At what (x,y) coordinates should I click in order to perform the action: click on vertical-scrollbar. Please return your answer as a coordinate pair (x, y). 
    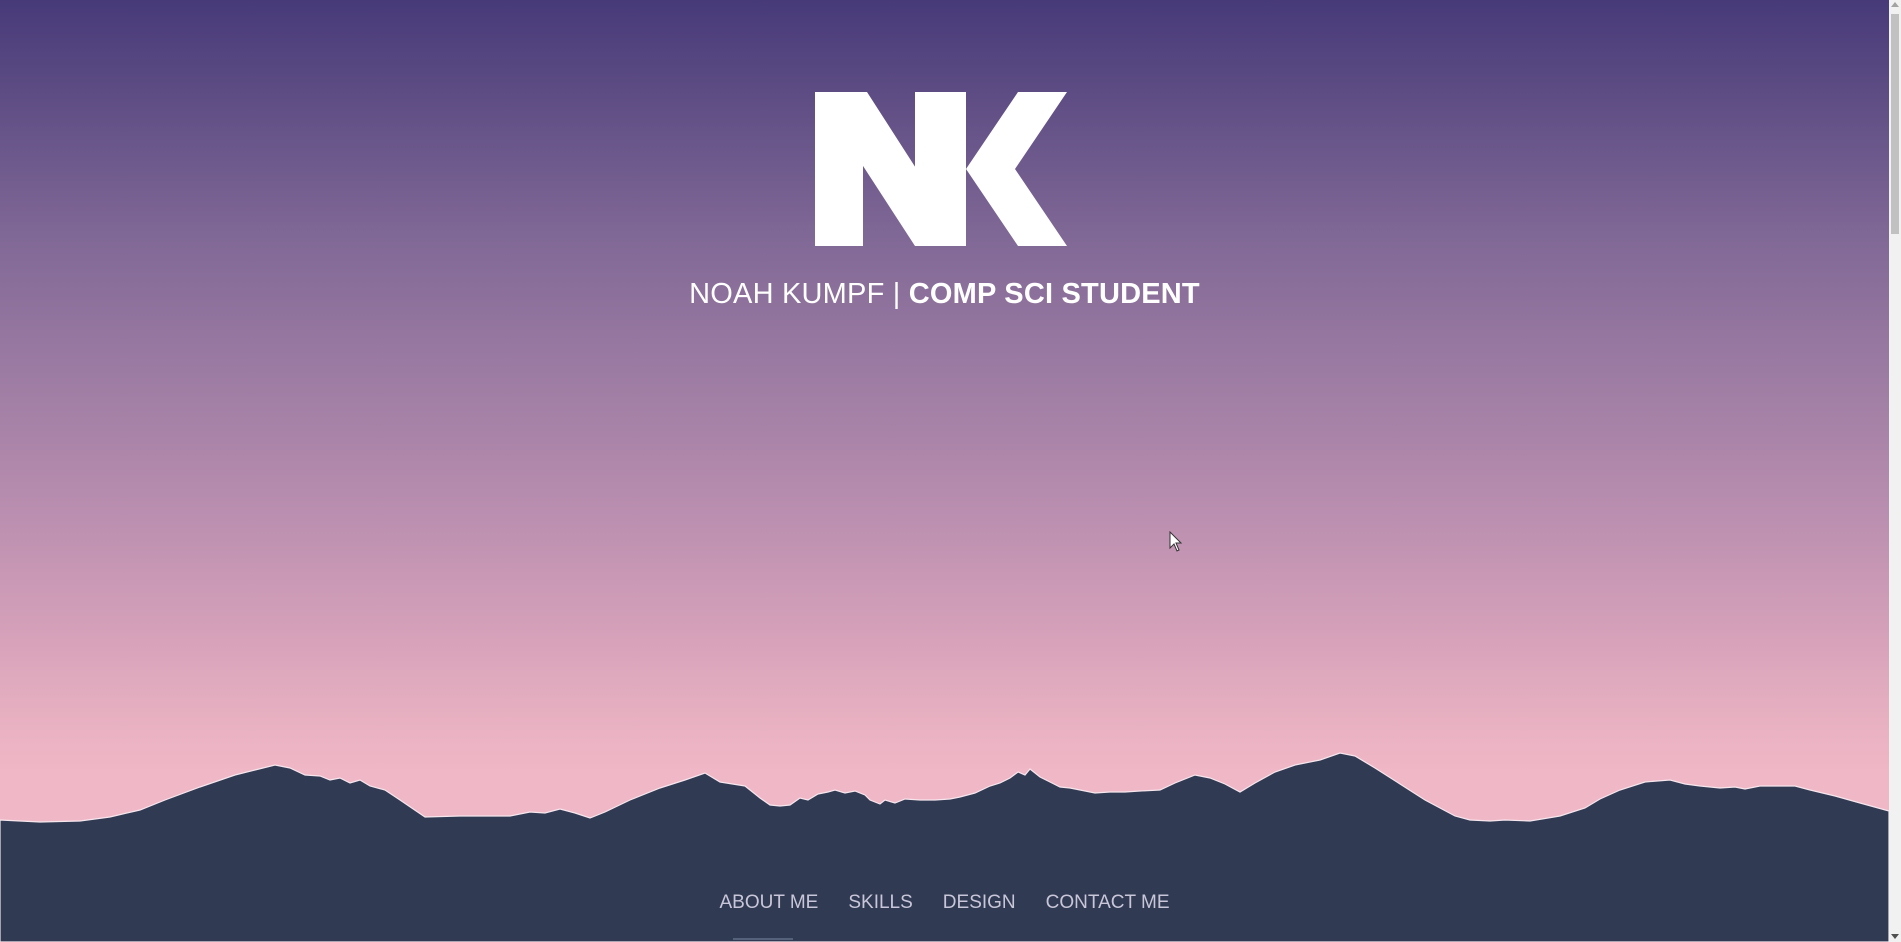
    Looking at the image, I should click on (1895, 471).